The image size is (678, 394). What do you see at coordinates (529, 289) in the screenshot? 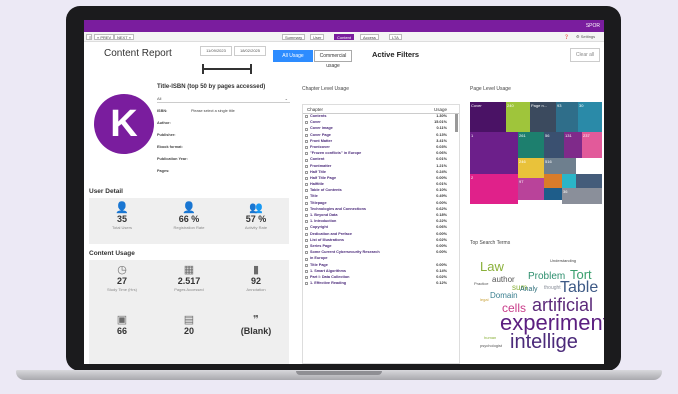
I see `search-term: Analy` at bounding box center [529, 289].